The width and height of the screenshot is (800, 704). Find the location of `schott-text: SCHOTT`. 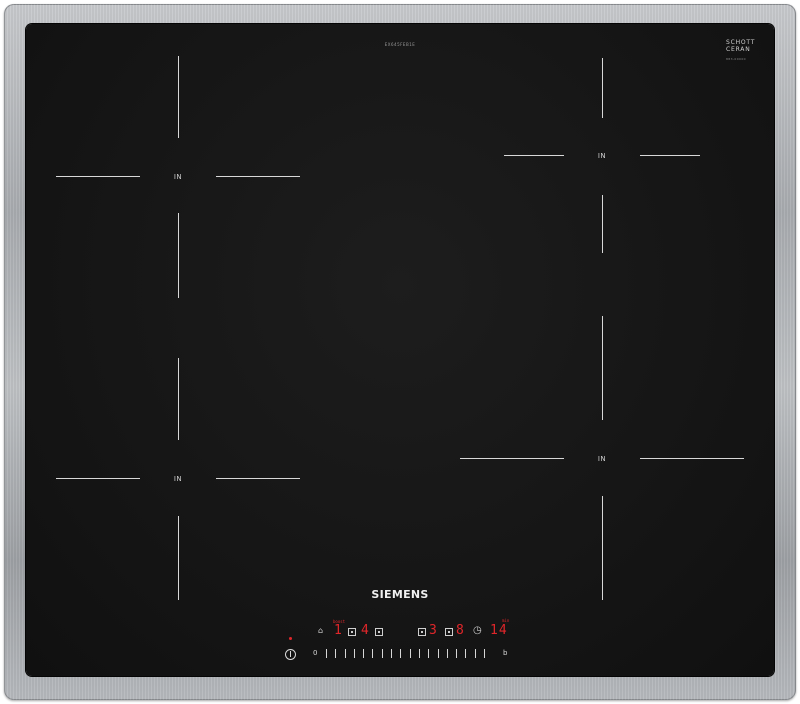

schott-text: SCHOTT is located at coordinates (741, 42).